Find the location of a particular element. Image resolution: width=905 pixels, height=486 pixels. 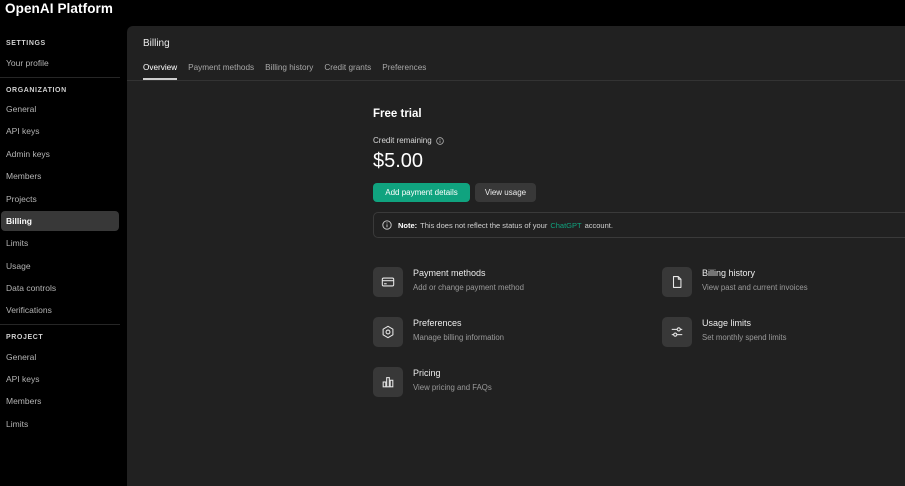

tab-billing-history: Billing history is located at coordinates (289, 71).